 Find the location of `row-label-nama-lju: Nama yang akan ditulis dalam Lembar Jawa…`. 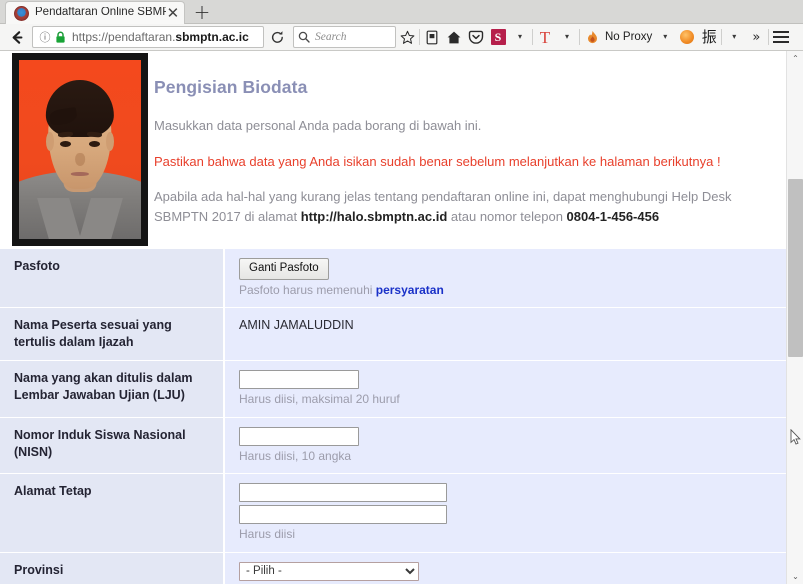

row-label-nama-lju: Nama yang akan ditulis dalam Lembar Jawa… is located at coordinates (112, 389).